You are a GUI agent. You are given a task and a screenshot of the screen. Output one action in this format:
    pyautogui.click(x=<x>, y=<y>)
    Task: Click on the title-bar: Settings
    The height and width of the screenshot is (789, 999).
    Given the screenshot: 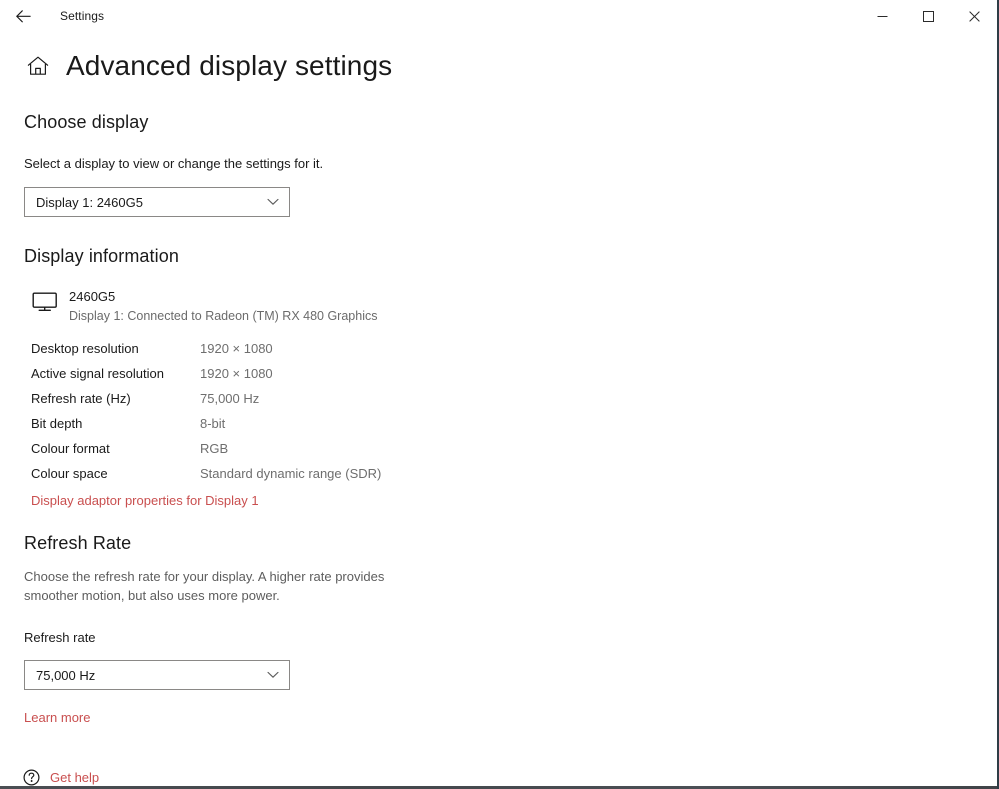 What is the action you would take?
    pyautogui.click(x=498, y=16)
    